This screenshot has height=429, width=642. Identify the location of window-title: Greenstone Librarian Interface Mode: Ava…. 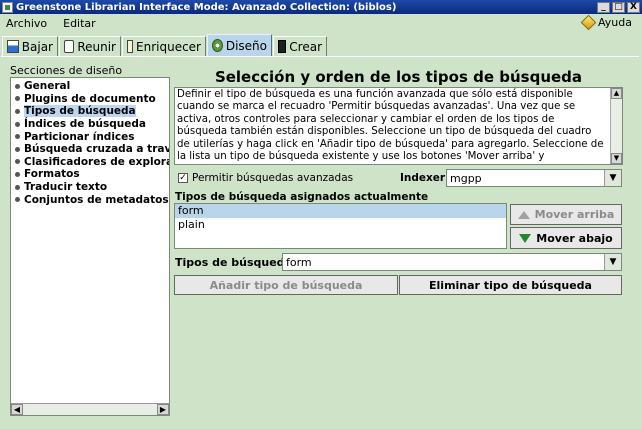
(206, 7).